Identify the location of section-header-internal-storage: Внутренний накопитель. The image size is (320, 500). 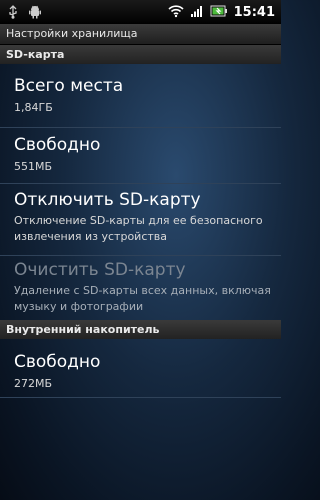
(140, 329).